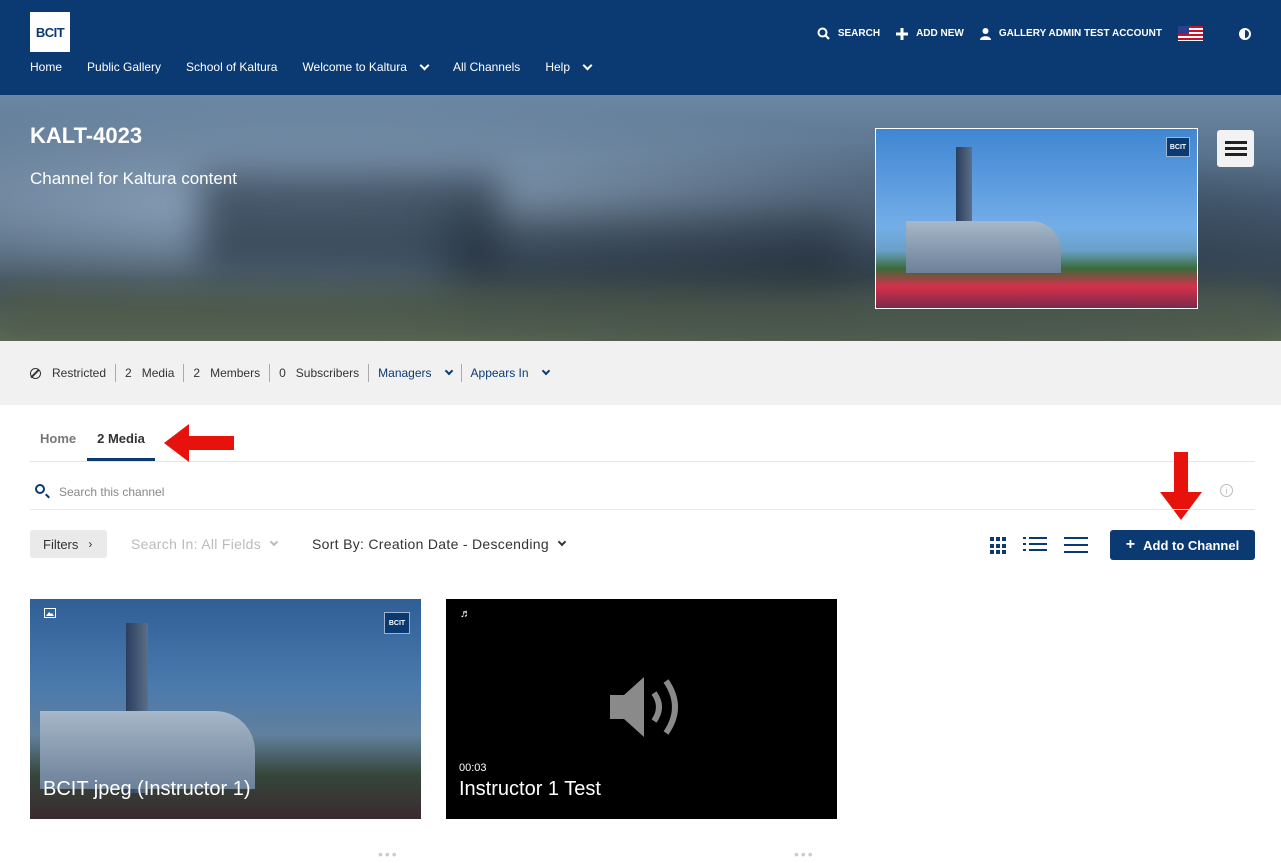 This screenshot has height=863, width=1281. Describe the element at coordinates (1190, 33) in the screenshot. I see `us-flag-icon` at that location.